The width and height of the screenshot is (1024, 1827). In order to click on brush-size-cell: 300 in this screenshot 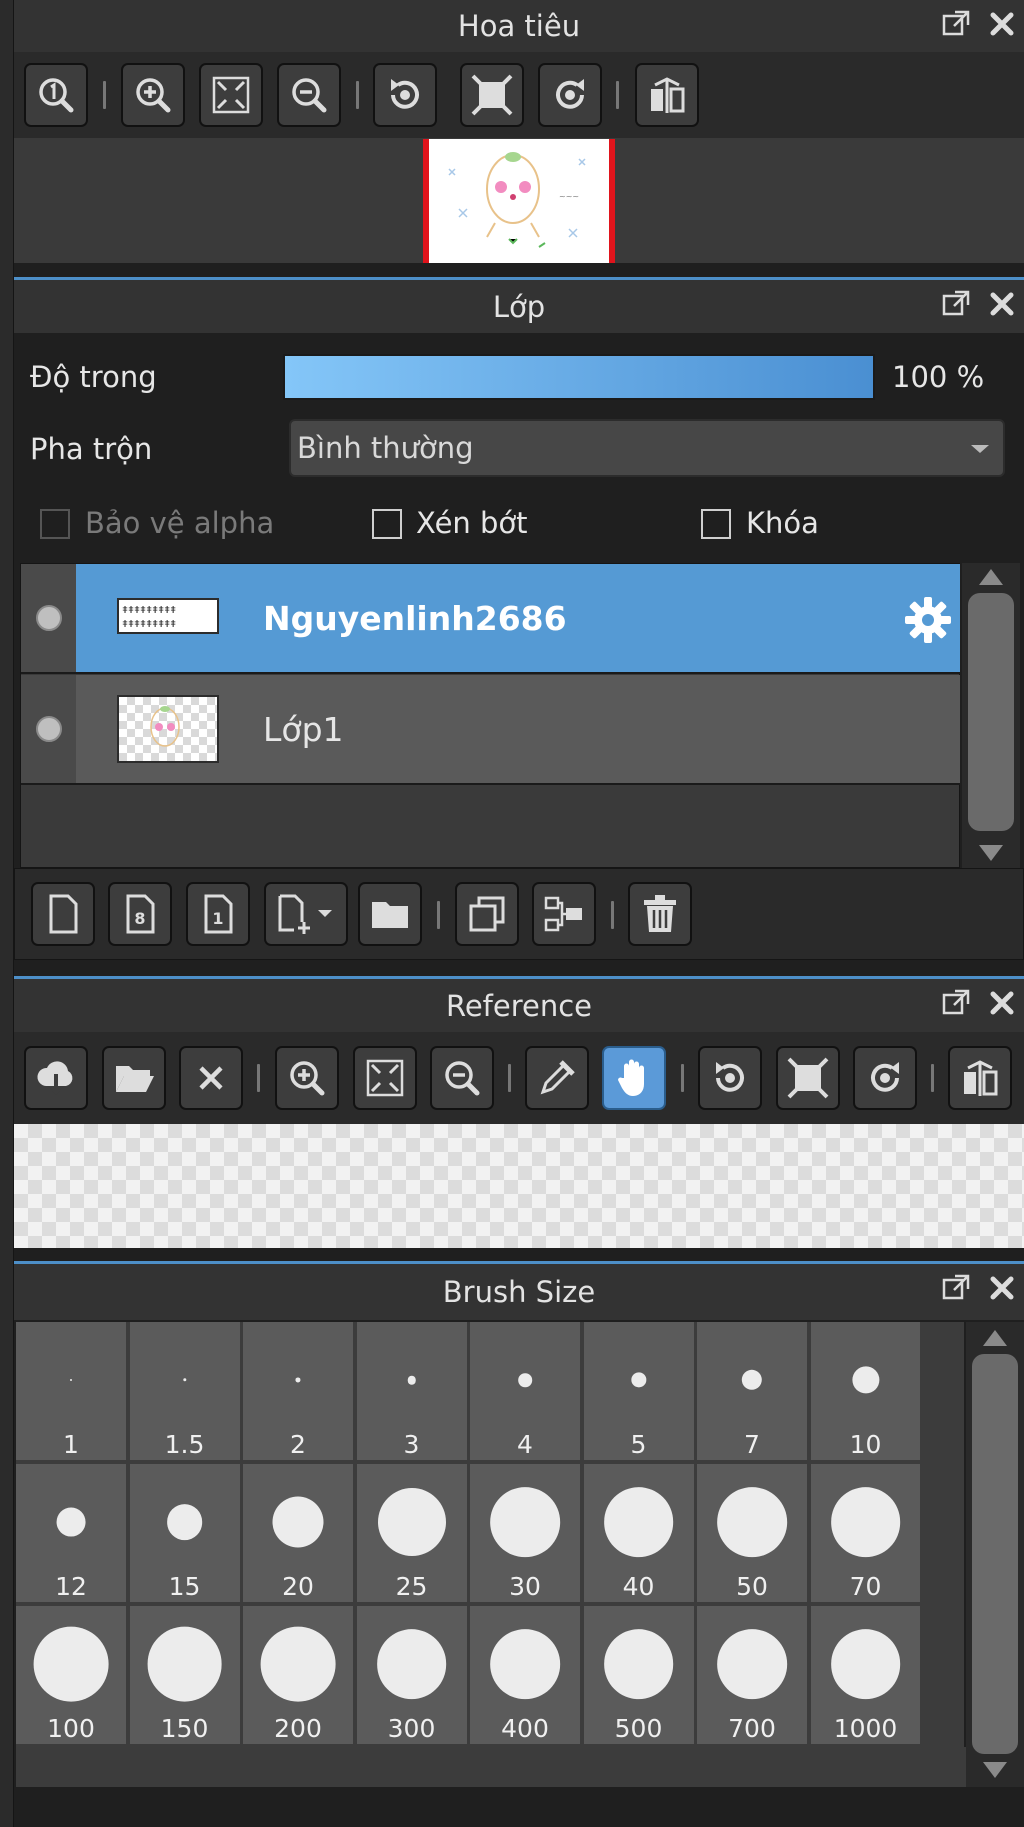, I will do `click(411, 1675)`.